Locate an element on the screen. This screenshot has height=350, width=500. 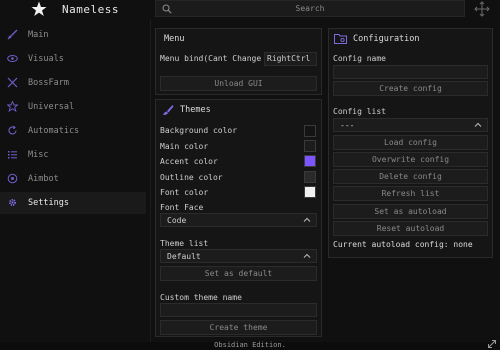
themes-panel-title: Themes is located at coordinates (195, 110).